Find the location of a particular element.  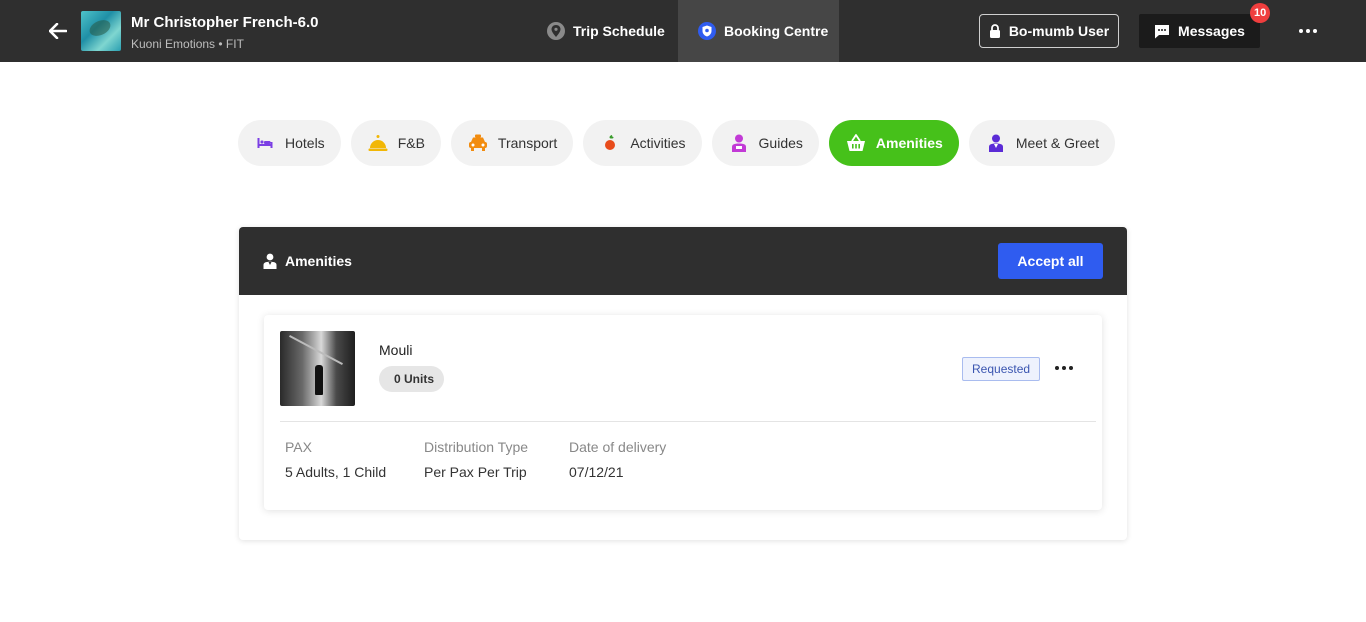

amenity-image is located at coordinates (317, 368).